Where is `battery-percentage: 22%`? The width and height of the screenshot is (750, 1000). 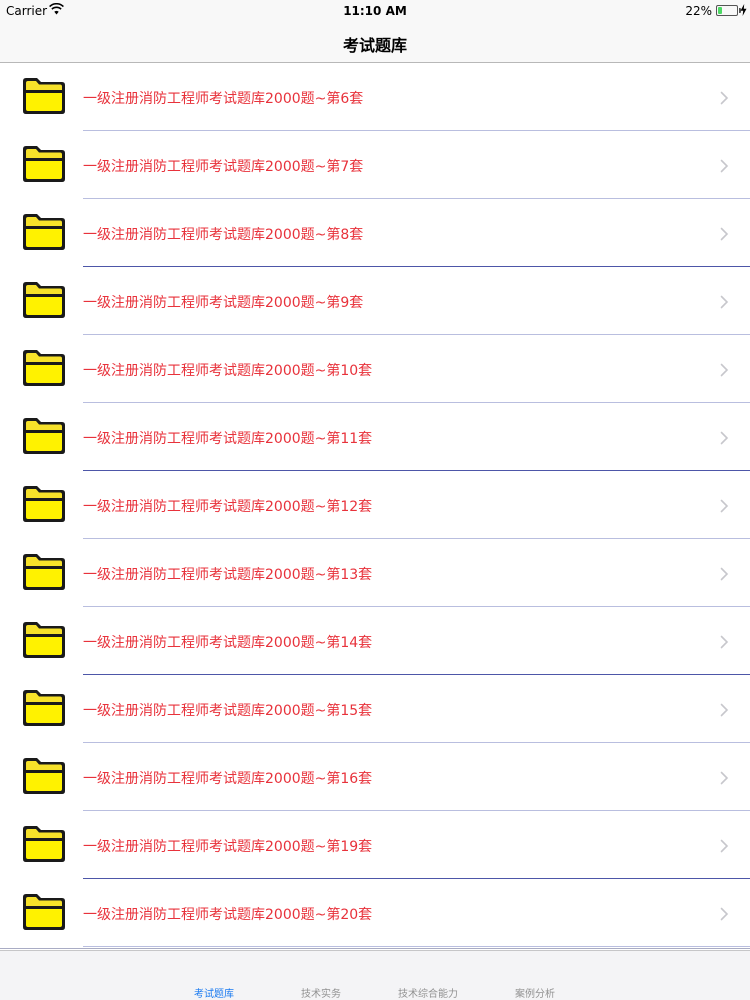
battery-percentage: 22% is located at coordinates (698, 11).